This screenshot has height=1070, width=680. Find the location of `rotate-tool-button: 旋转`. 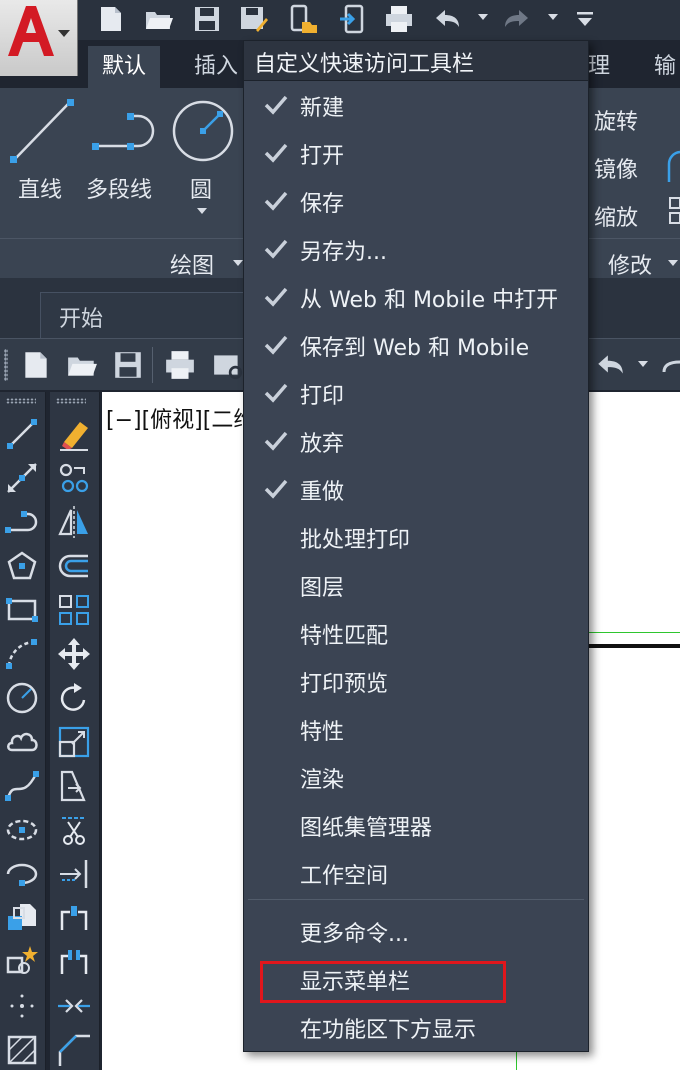

rotate-tool-button: 旋转 is located at coordinates (616, 120).